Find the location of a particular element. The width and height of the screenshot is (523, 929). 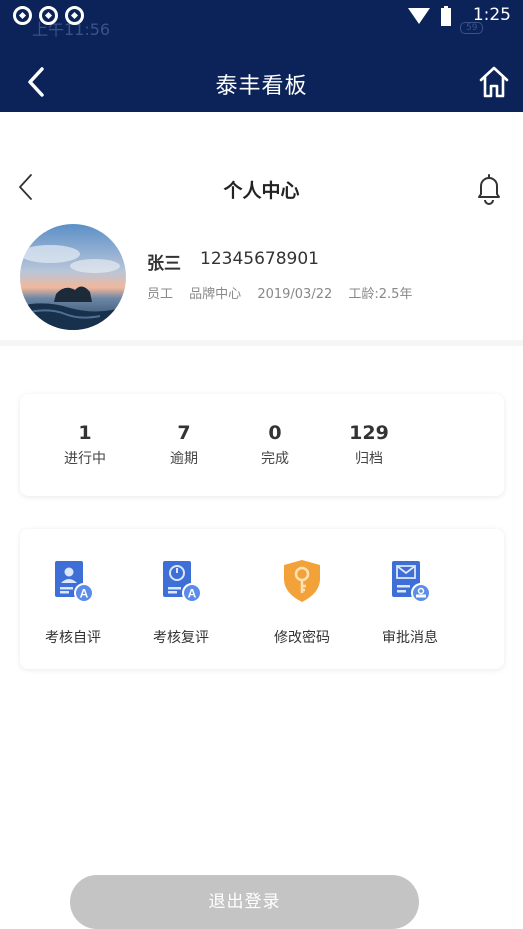

sub-header: 个人中心 is located at coordinates (261, 188).